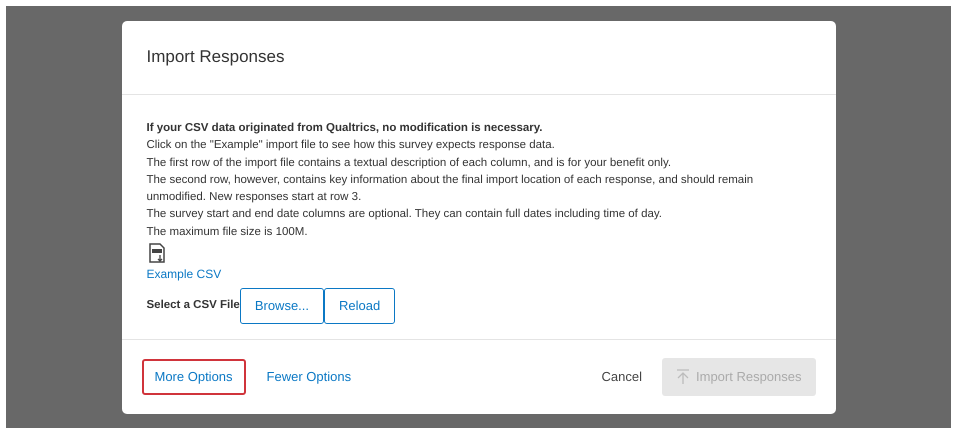  Describe the element at coordinates (184, 275) in the screenshot. I see `example-csv-link: Example CSV` at that location.